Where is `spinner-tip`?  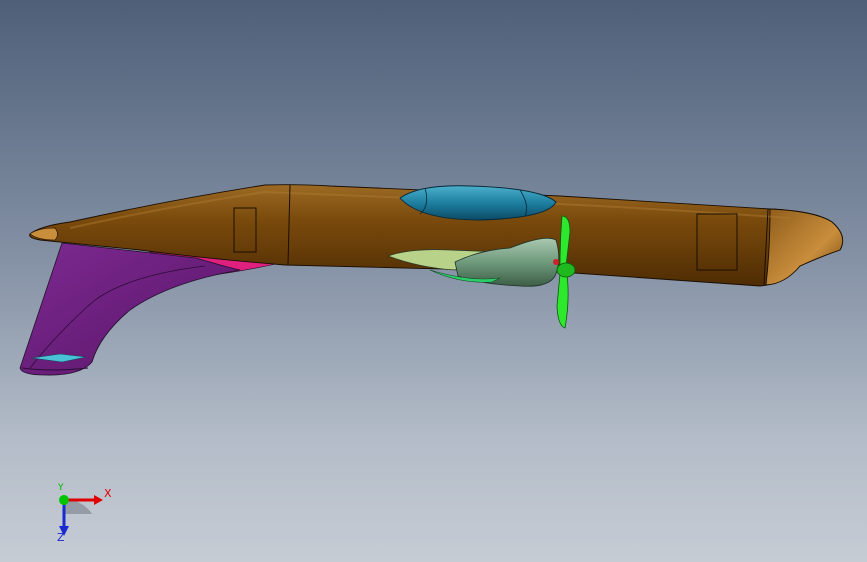 spinner-tip is located at coordinates (556, 262).